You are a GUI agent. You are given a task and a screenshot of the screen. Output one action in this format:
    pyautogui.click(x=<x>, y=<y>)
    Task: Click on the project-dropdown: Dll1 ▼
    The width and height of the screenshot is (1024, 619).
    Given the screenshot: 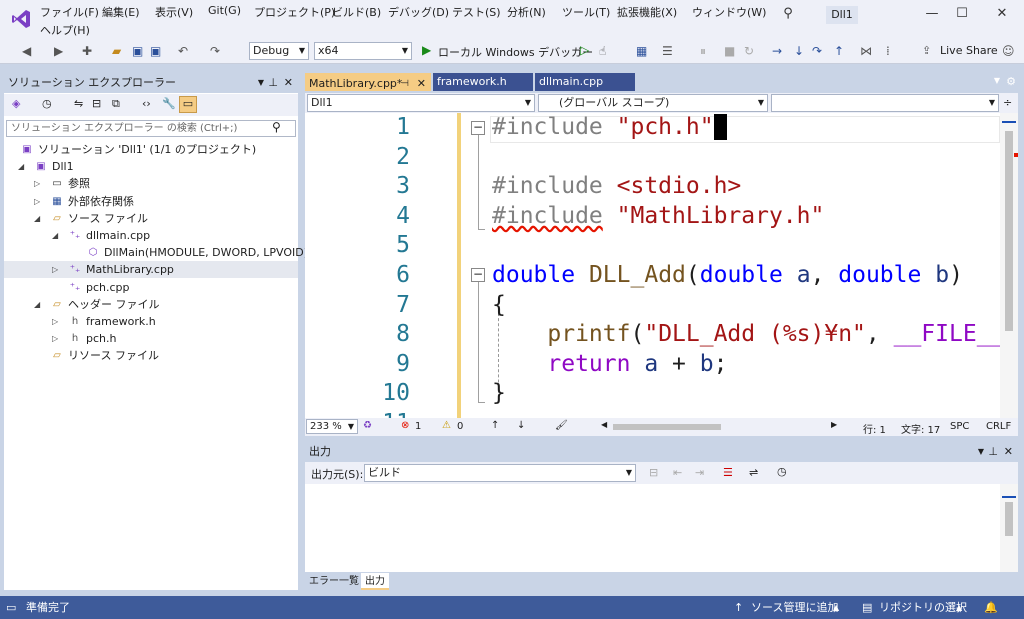 What is the action you would take?
    pyautogui.click(x=421, y=103)
    